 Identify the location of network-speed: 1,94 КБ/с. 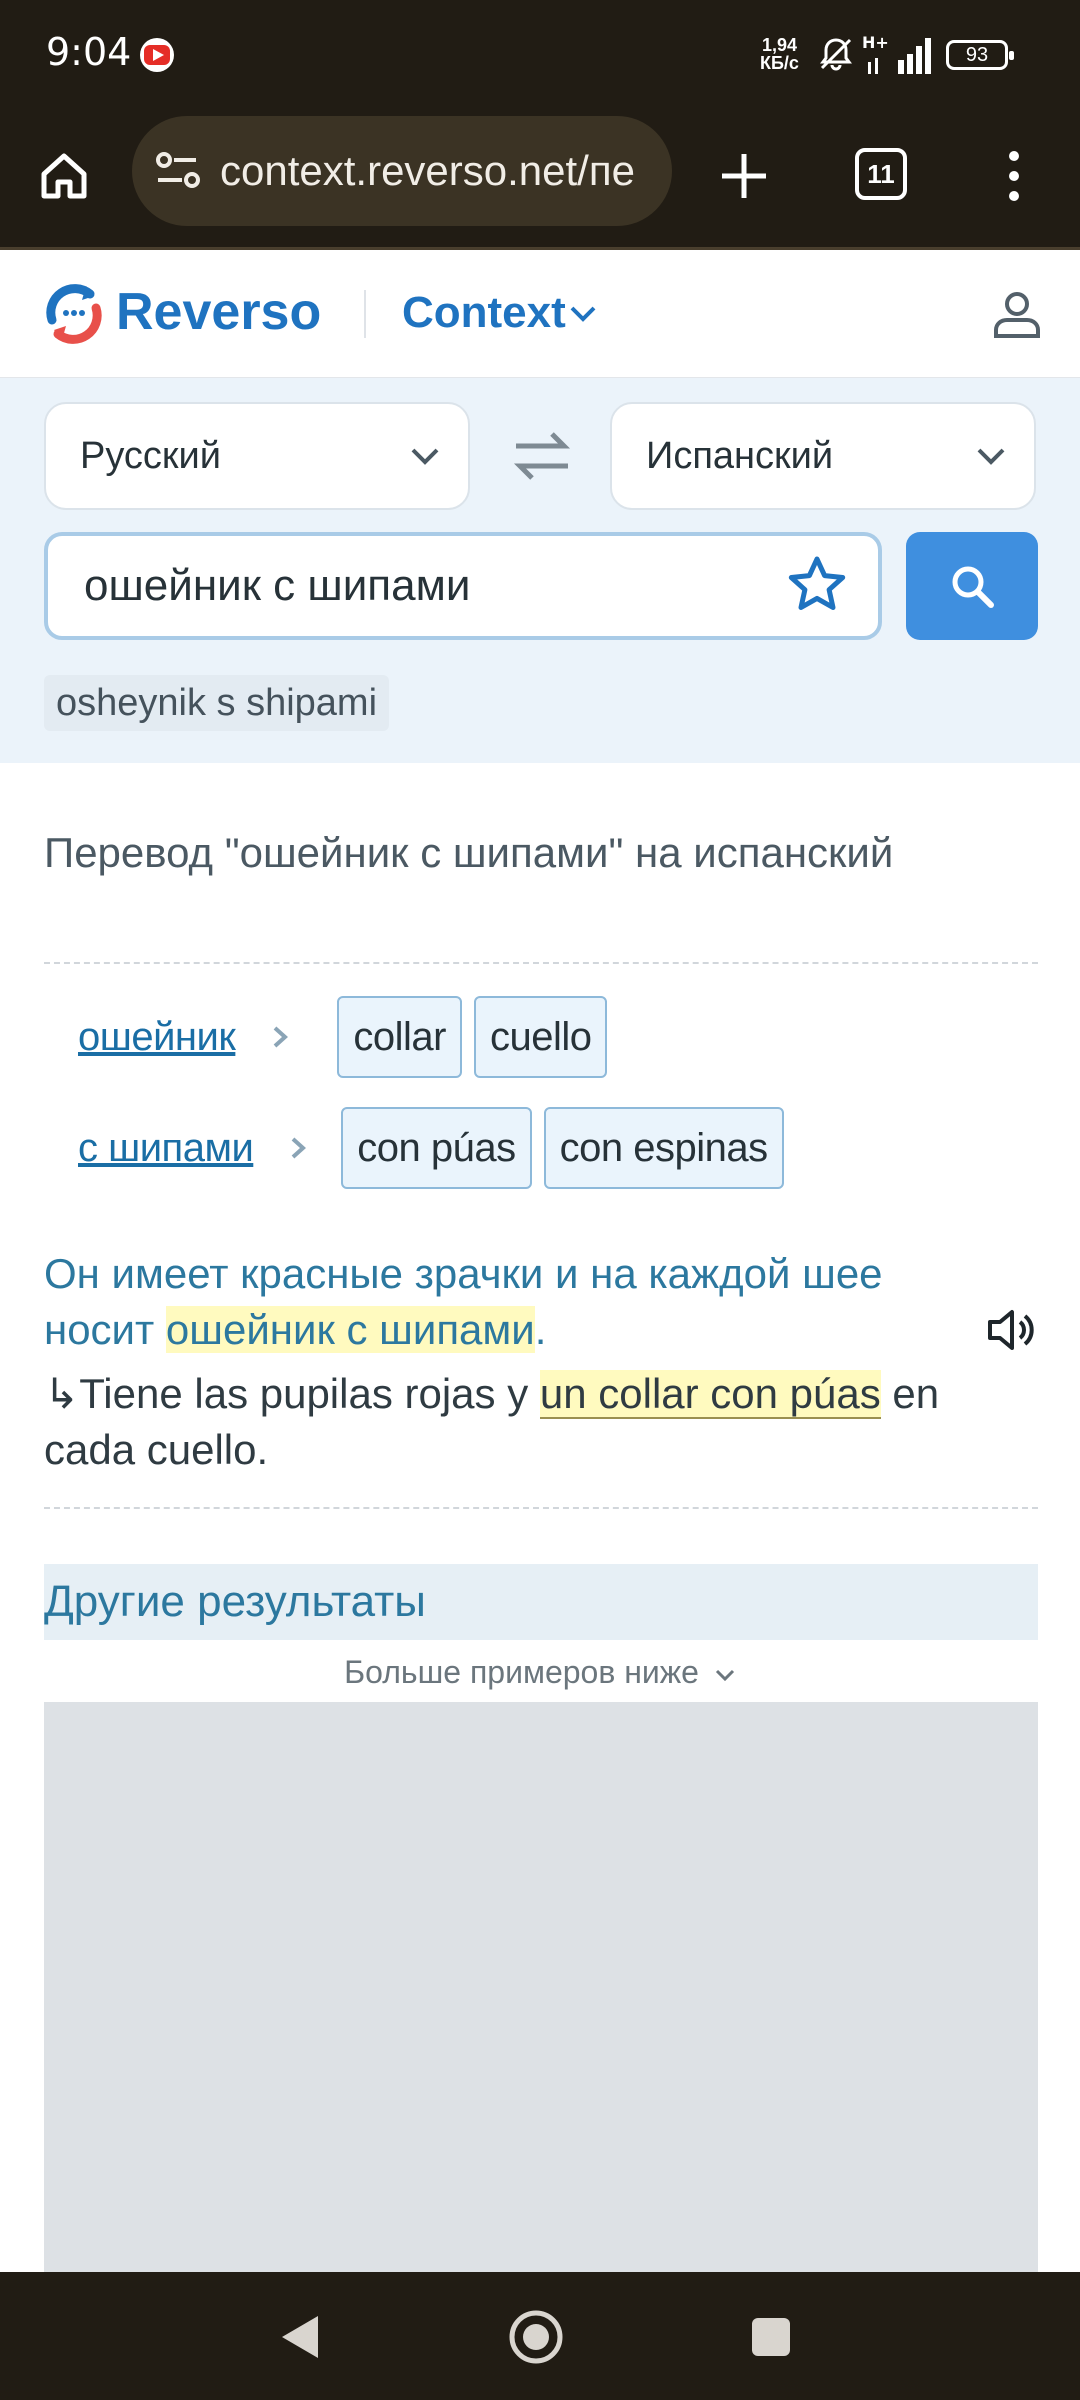
(779, 54).